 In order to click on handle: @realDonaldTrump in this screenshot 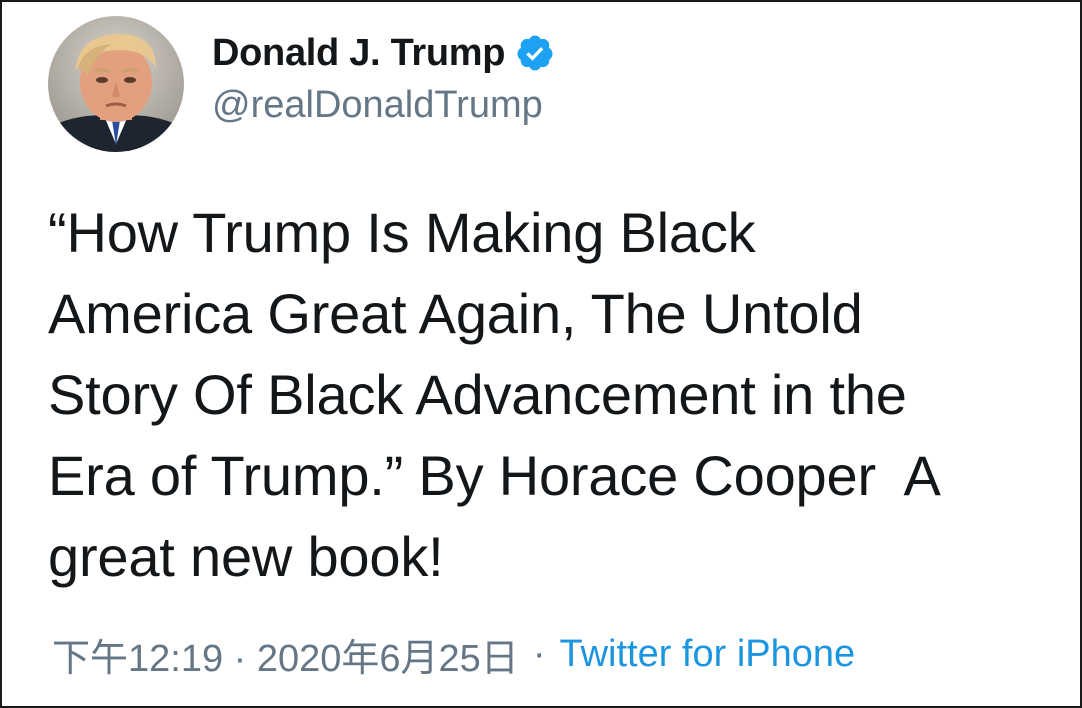, I will do `click(377, 105)`.